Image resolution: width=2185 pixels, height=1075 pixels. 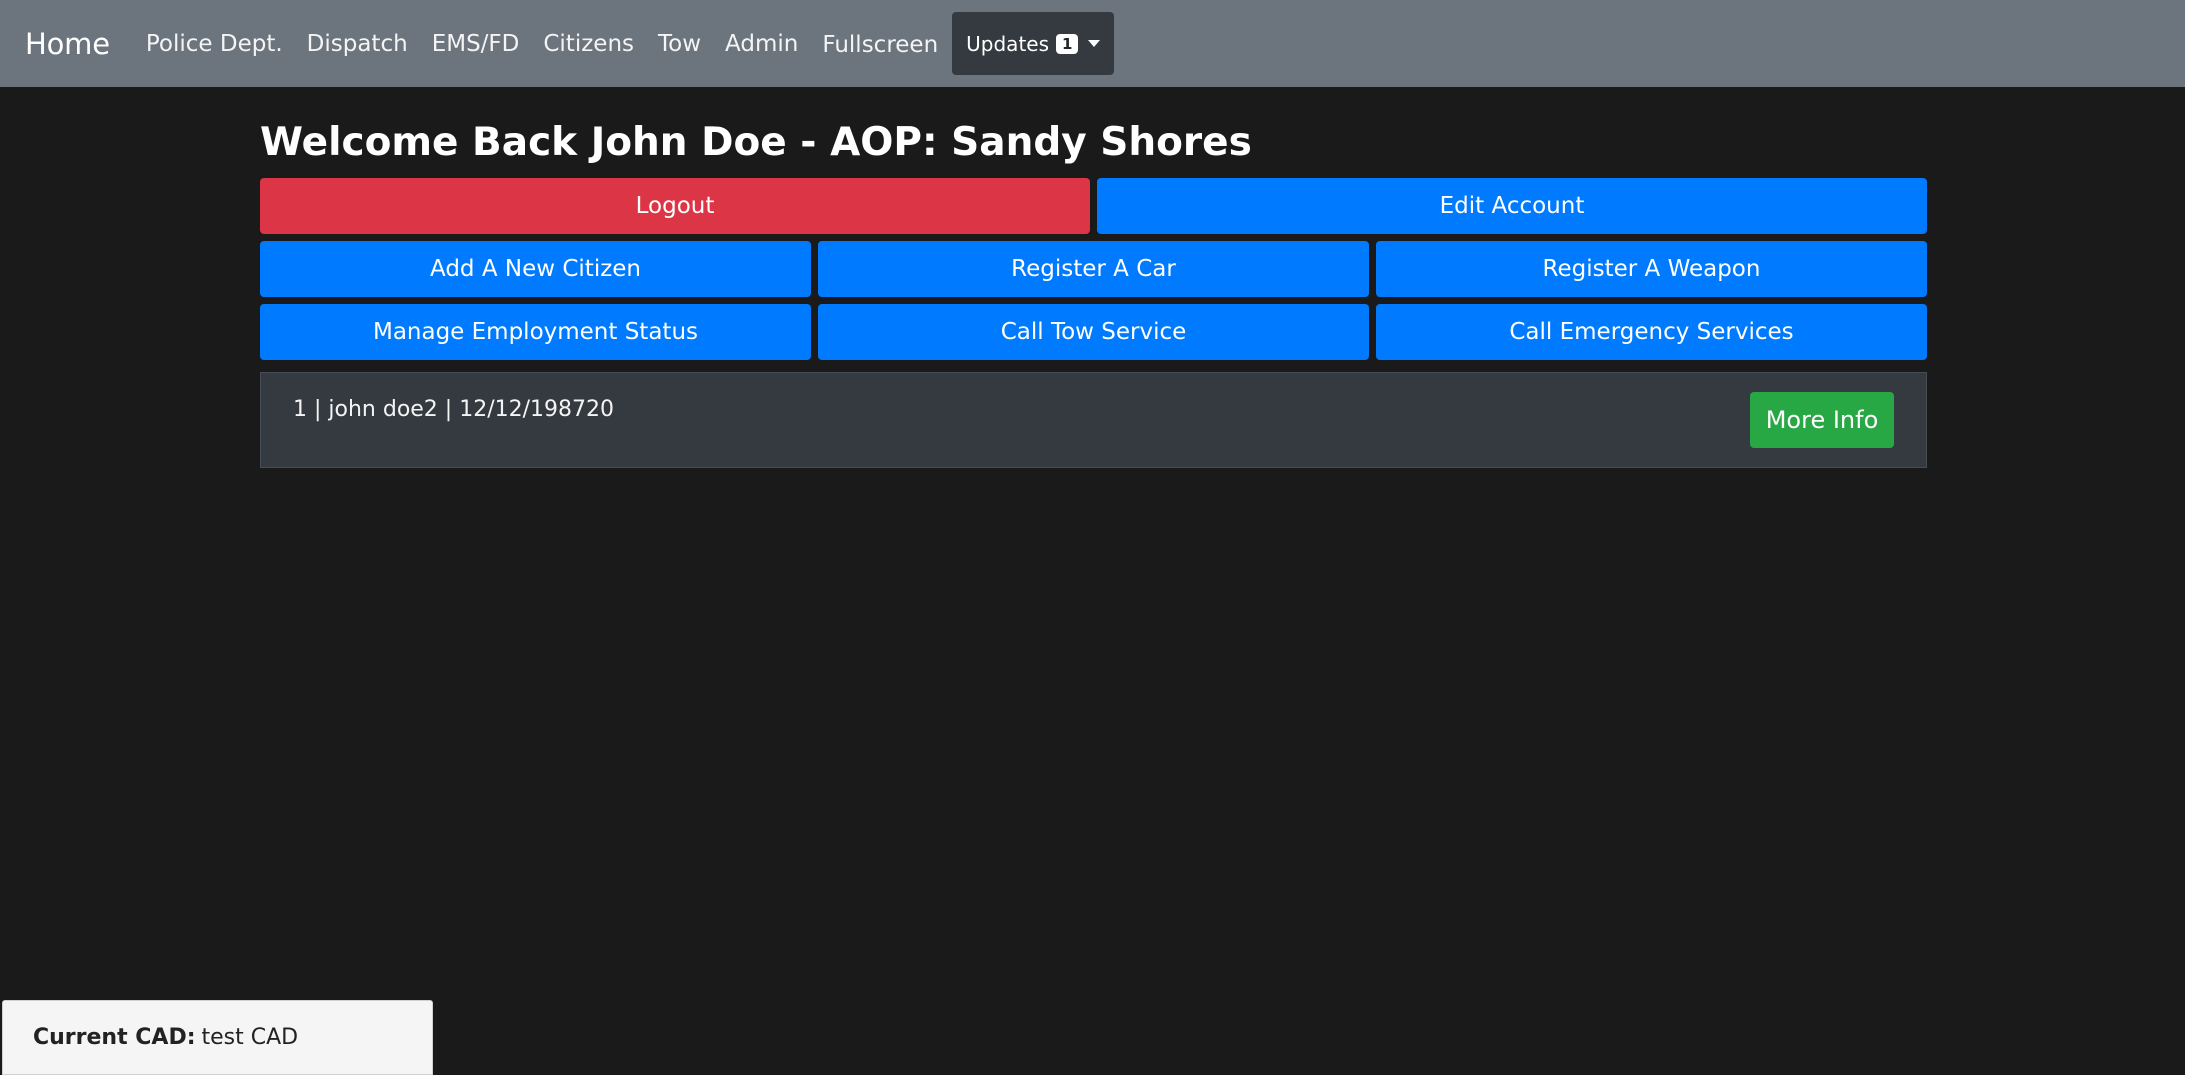 What do you see at coordinates (1512, 206) in the screenshot?
I see `edit-account-button: Edit Account` at bounding box center [1512, 206].